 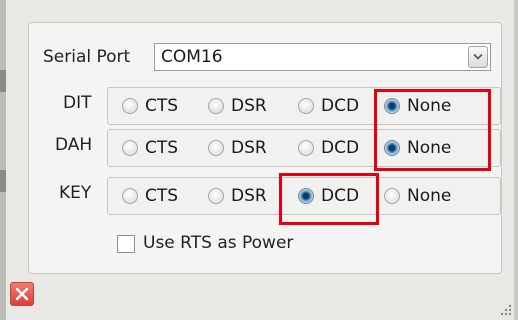 I want to click on rts-power-label: Use RTS as Power, so click(x=218, y=243).